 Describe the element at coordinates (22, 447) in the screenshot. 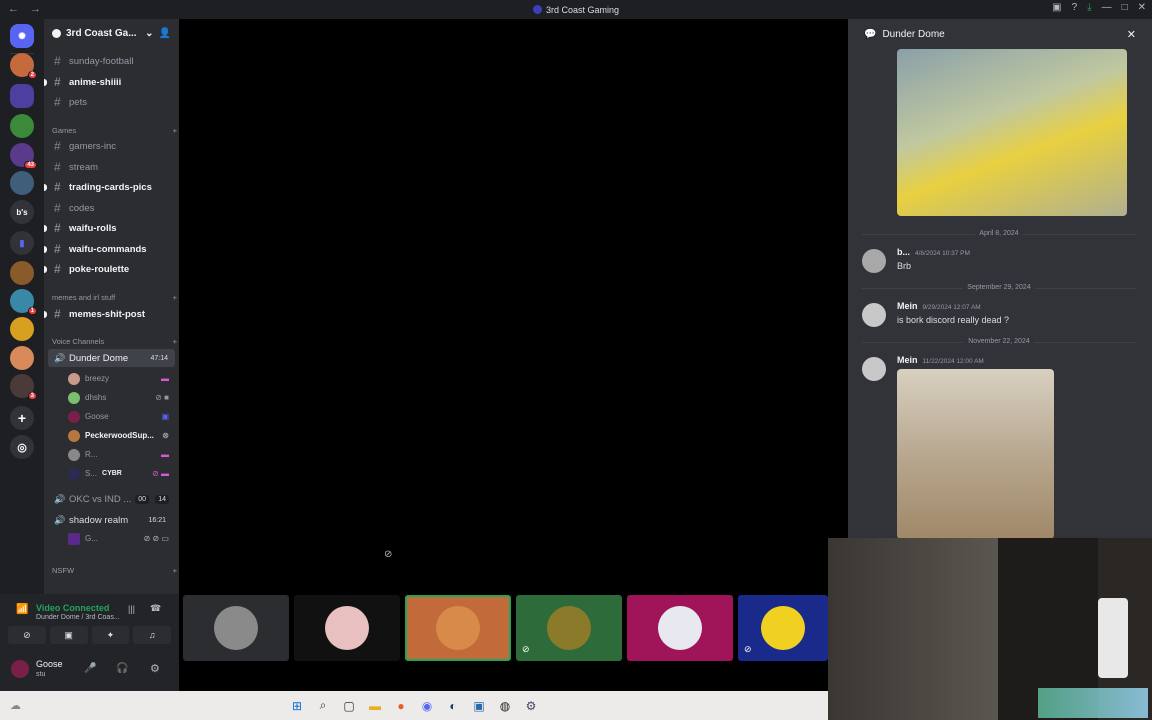

I see `discover-icon: ◎` at that location.